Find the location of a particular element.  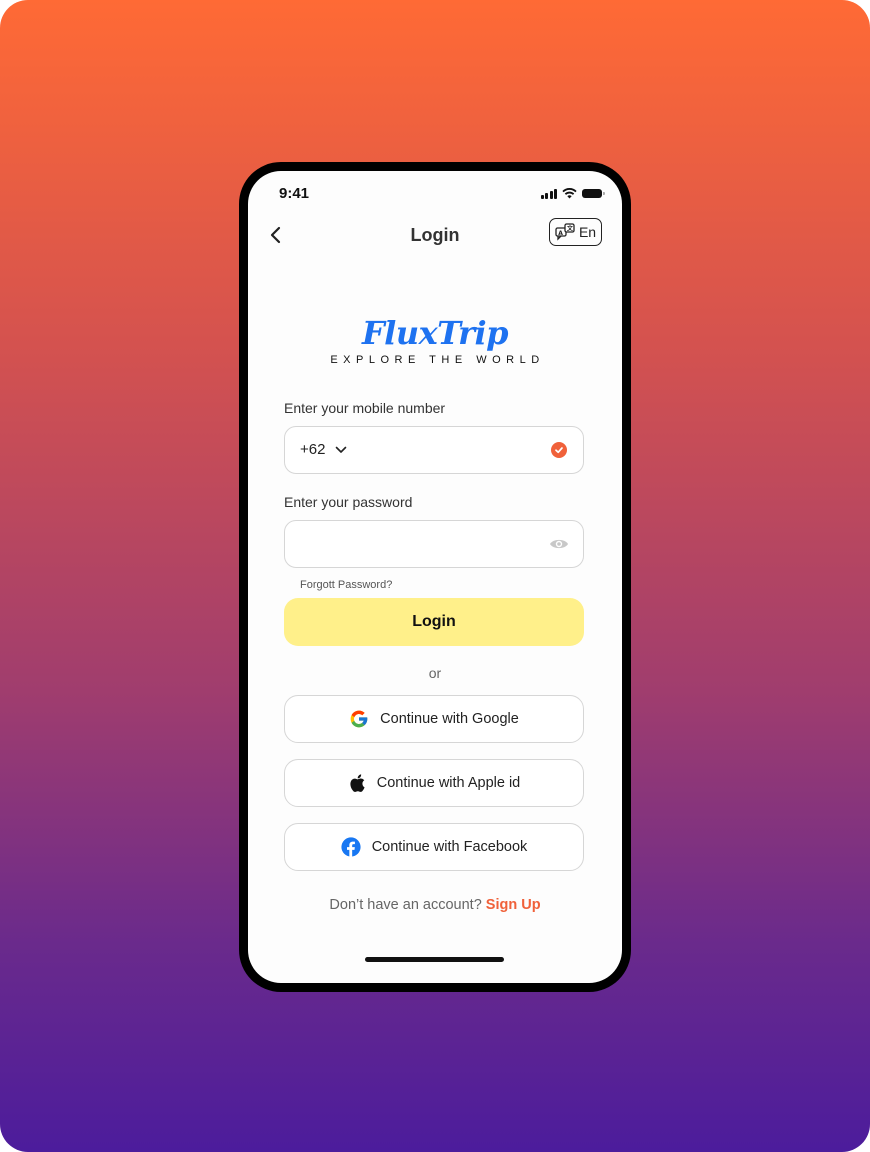

svg-text: 文 is located at coordinates (570, 229).